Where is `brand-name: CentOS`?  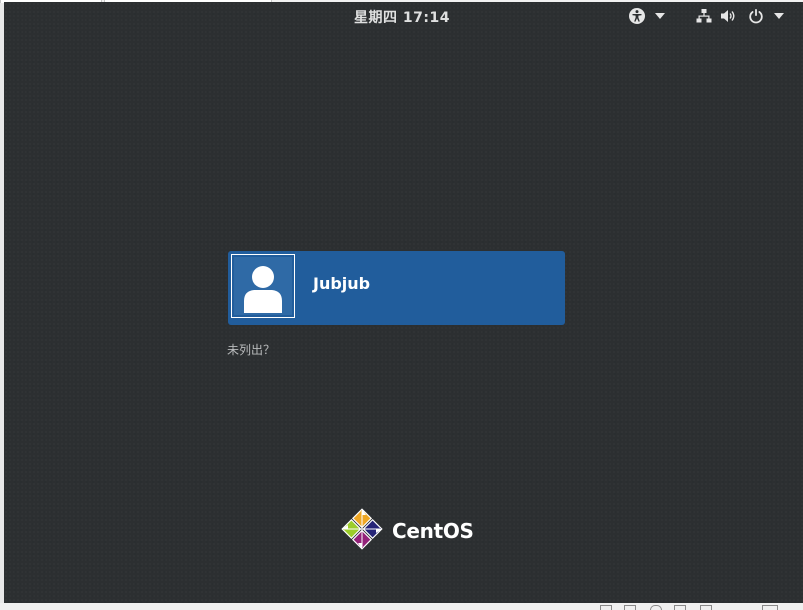 brand-name: CentOS is located at coordinates (433, 531).